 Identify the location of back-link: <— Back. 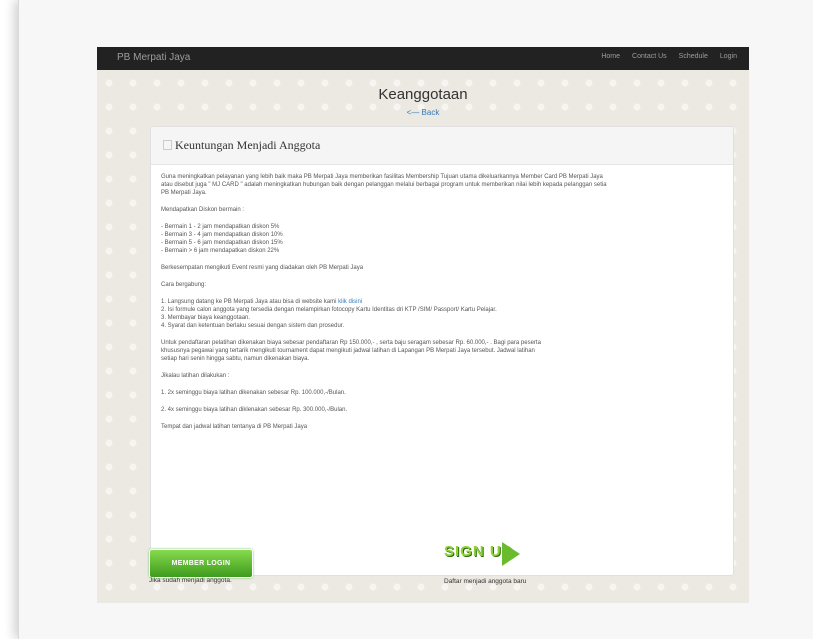
(423, 112).